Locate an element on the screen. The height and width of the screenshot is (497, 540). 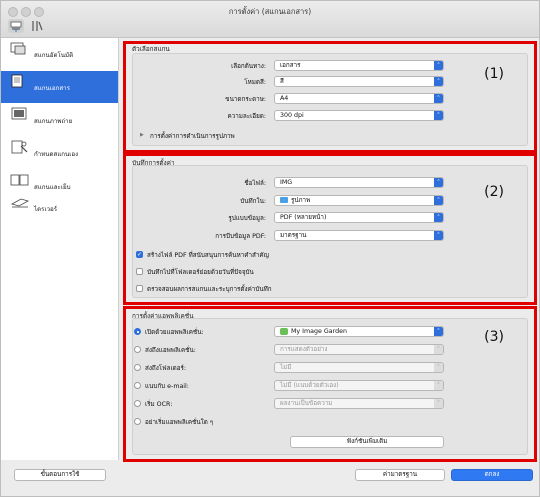
disclosure-triangle-icon: ▶ is located at coordinates (142, 135).